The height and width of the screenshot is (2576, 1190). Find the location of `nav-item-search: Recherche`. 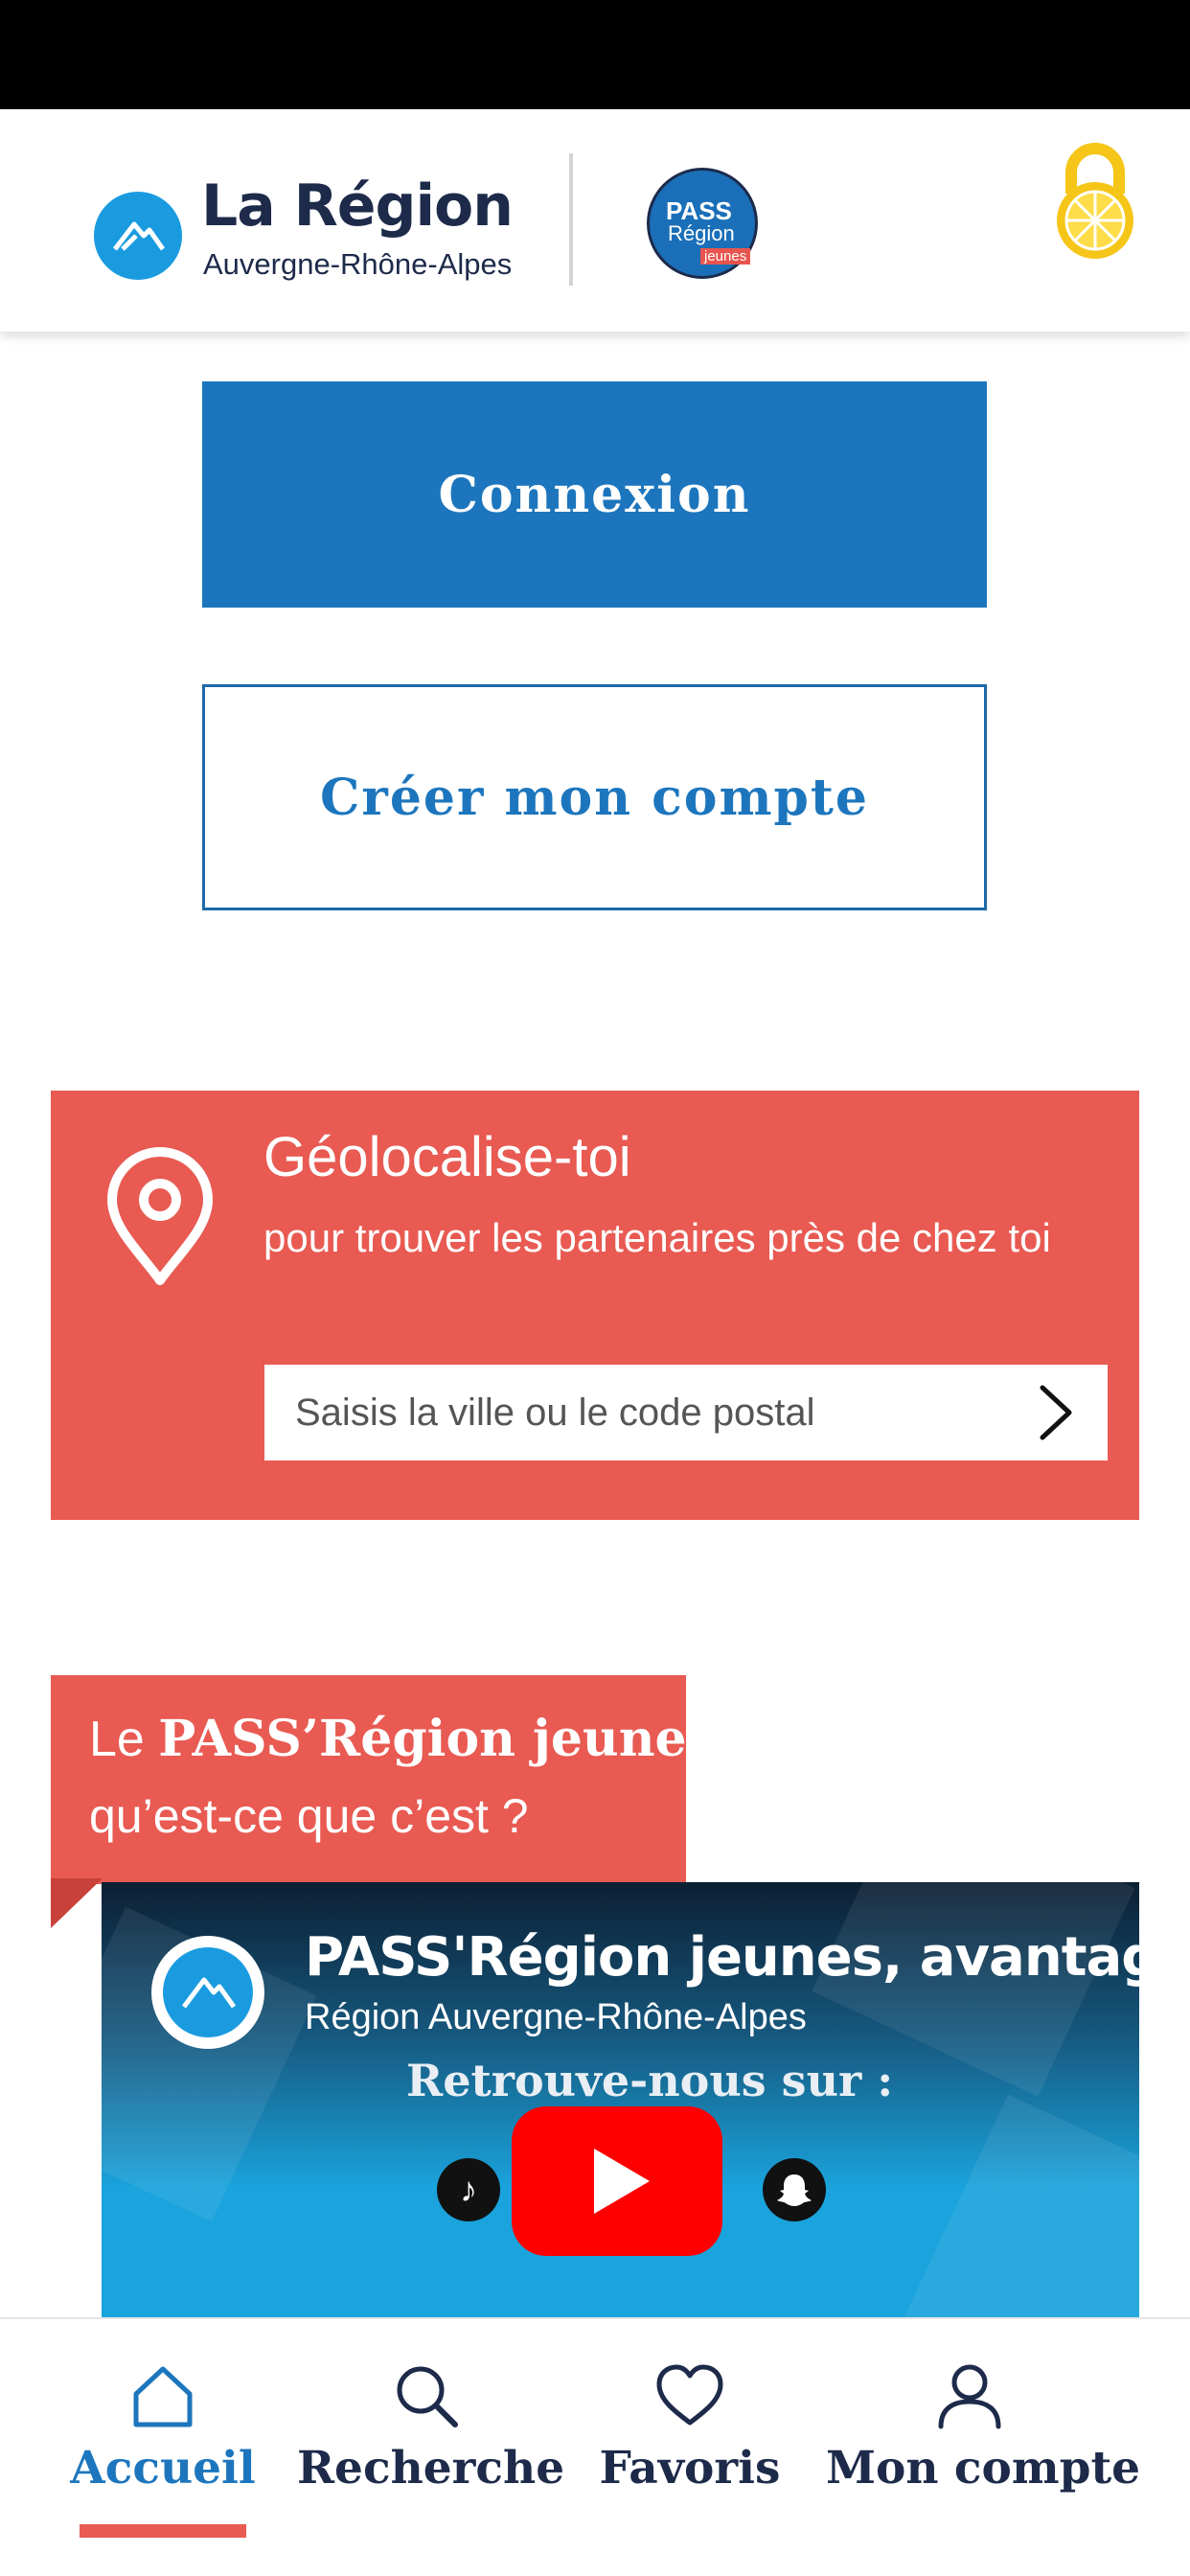

nav-item-search: Recherche is located at coordinates (431, 2447).